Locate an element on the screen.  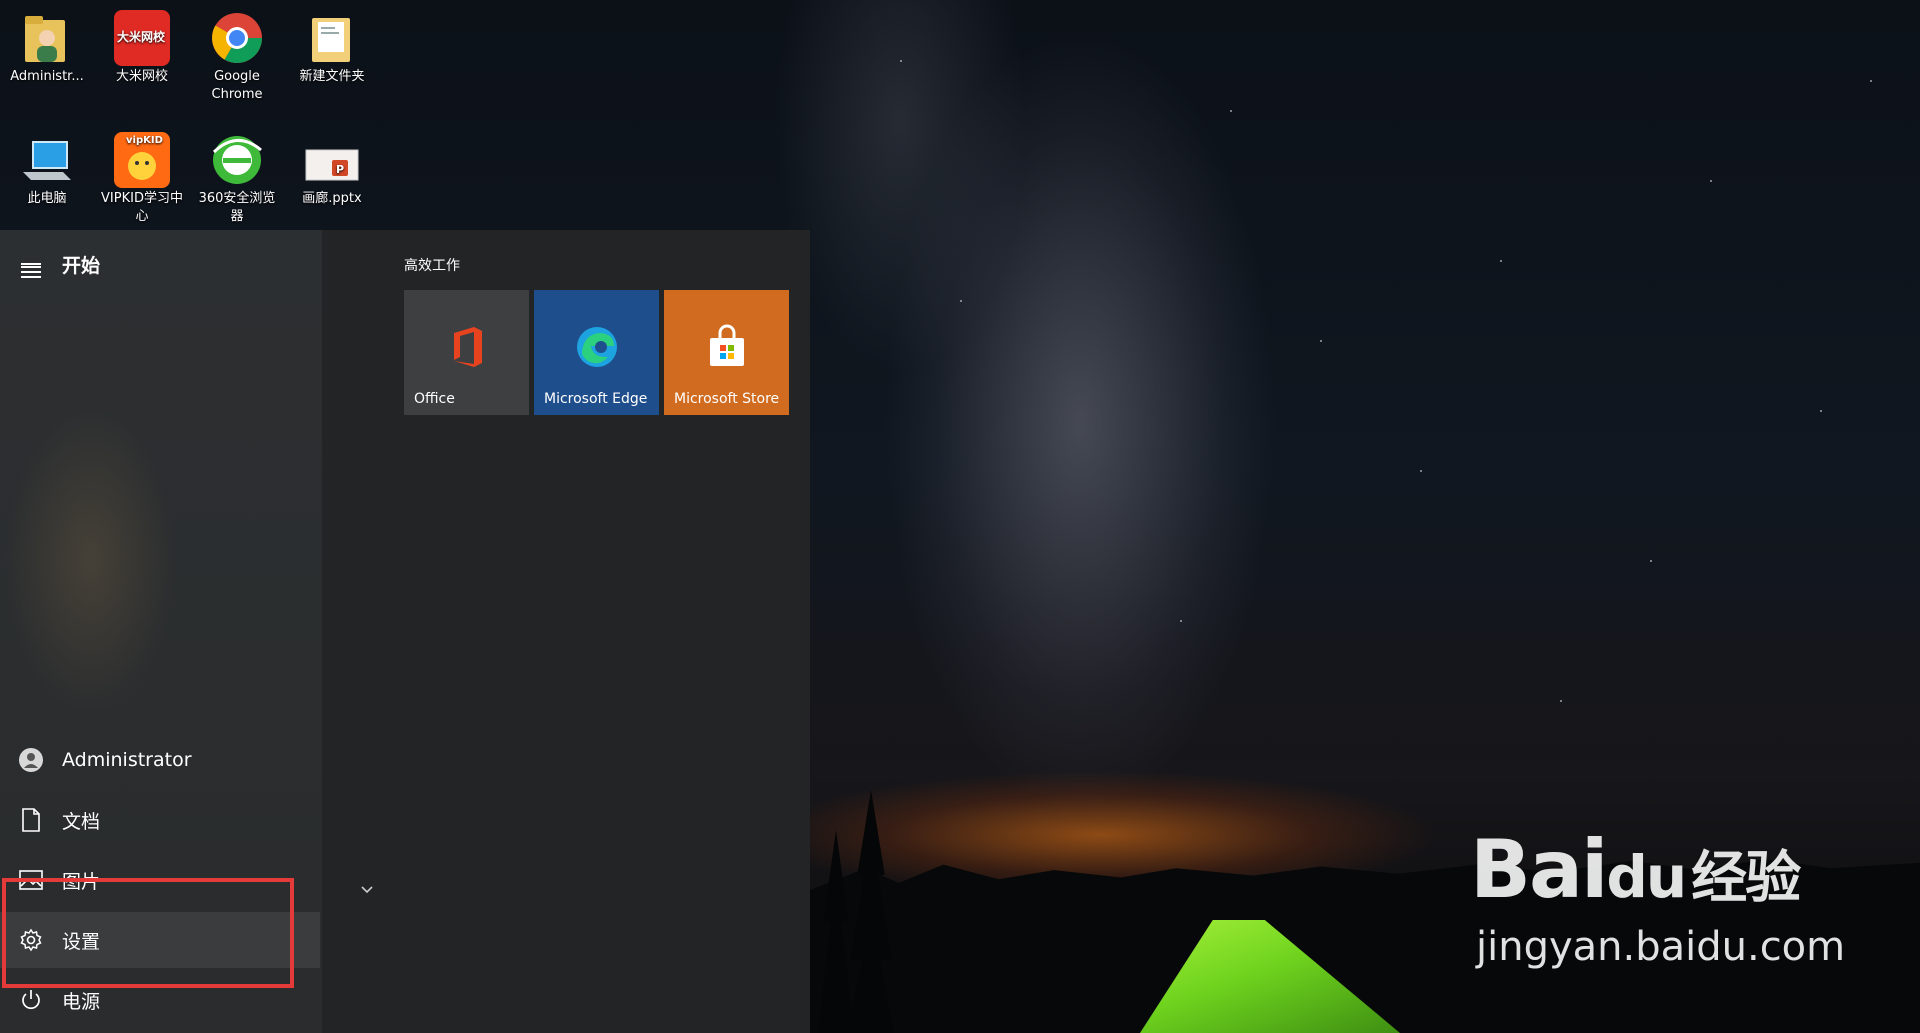
vipkid-icon-text: vipKID is located at coordinates (144, 140).